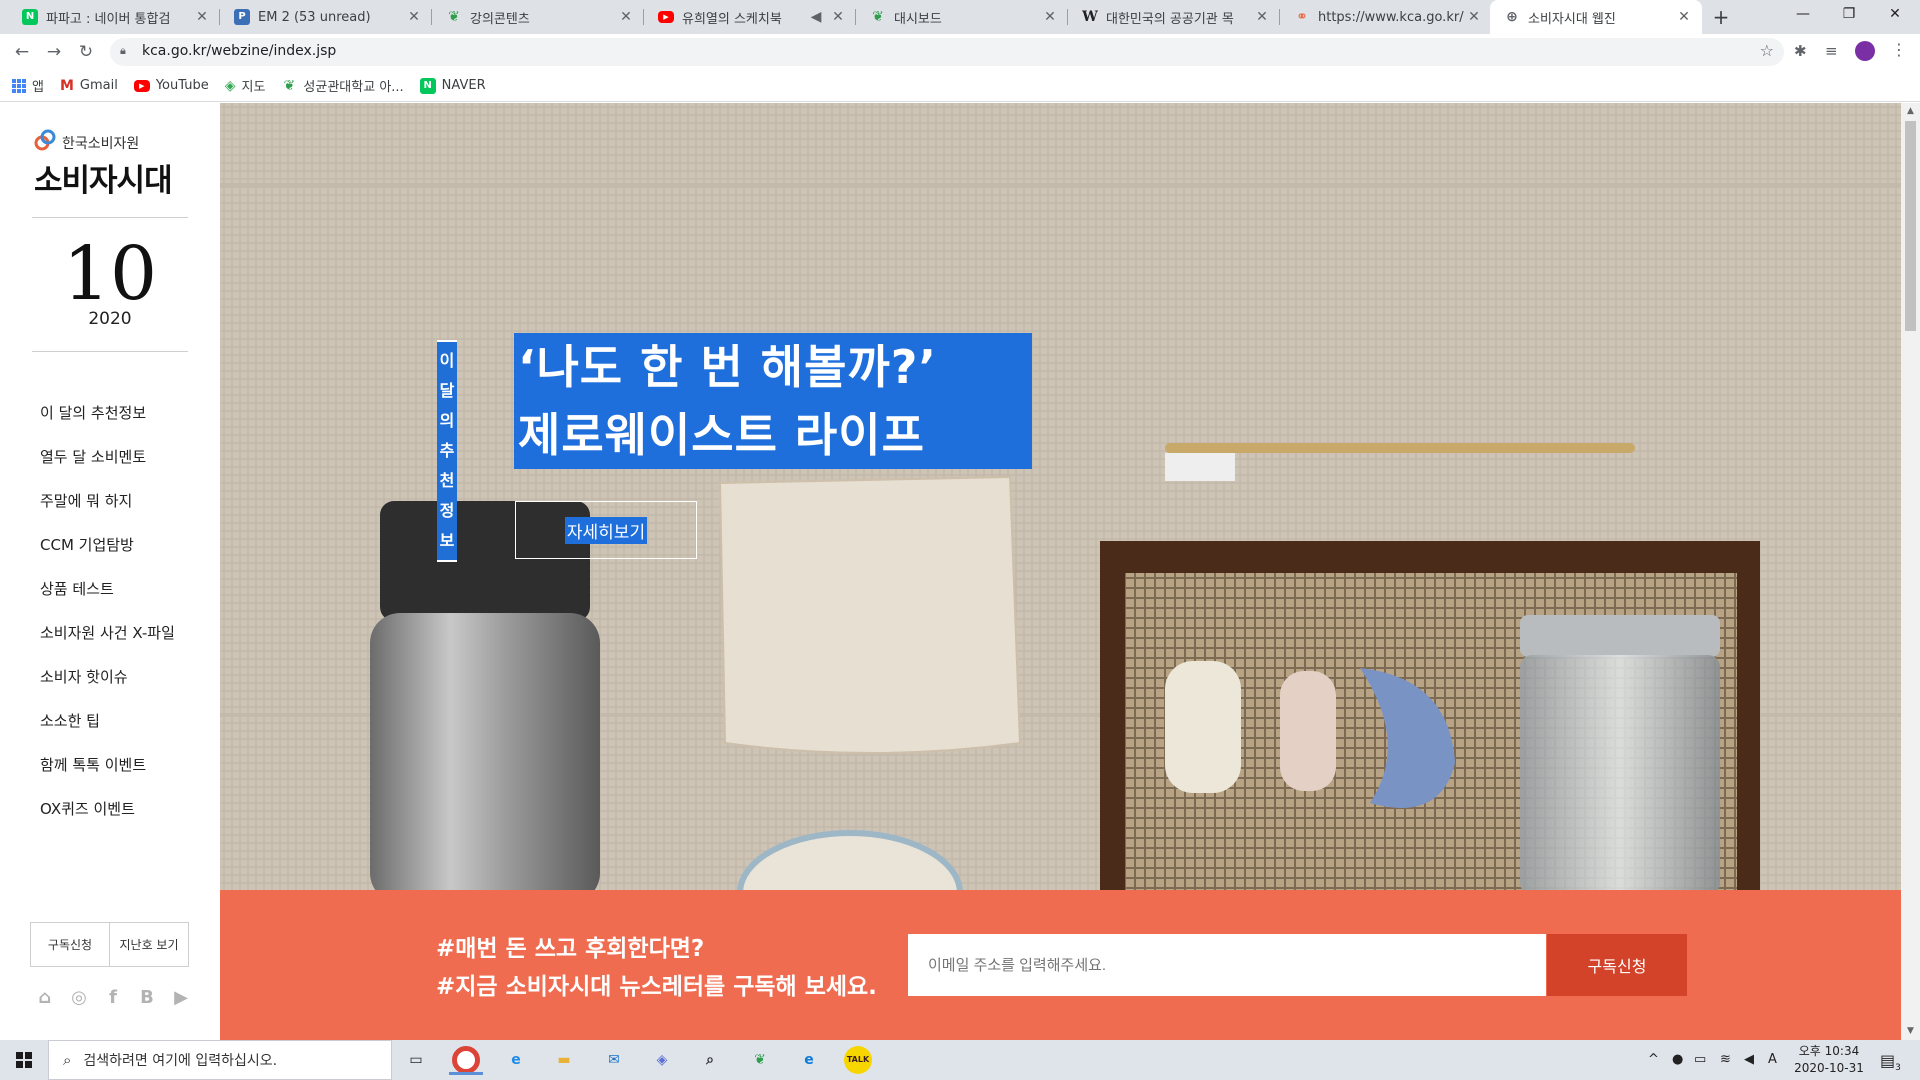  I want to click on subscribe-button: 구독신청, so click(70, 944).